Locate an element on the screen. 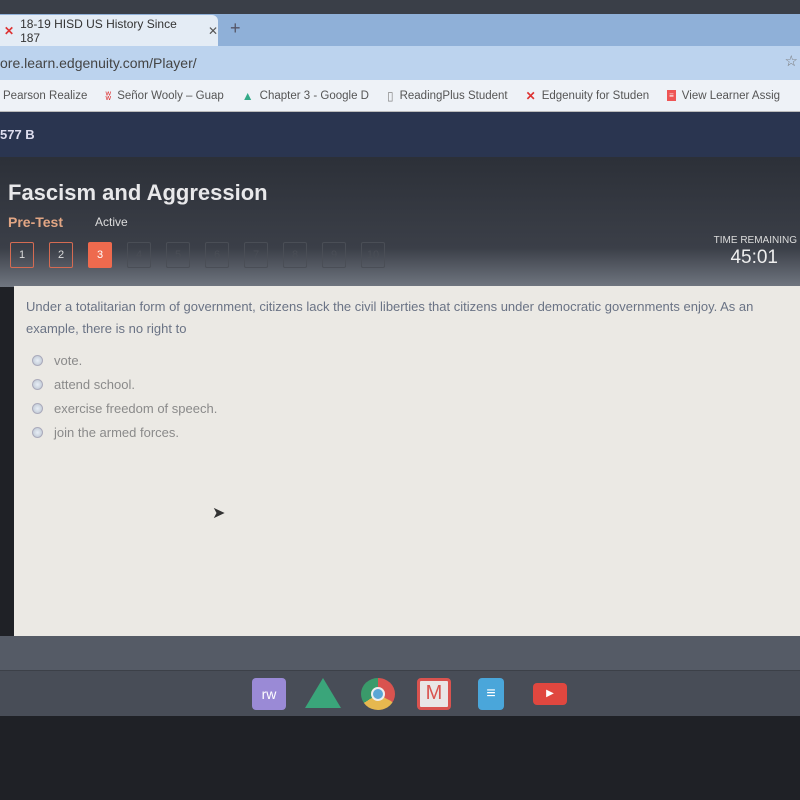 This screenshot has height=800, width=800. bookmark-wooly: ʬ Señor Wooly – Guap is located at coordinates (164, 96).